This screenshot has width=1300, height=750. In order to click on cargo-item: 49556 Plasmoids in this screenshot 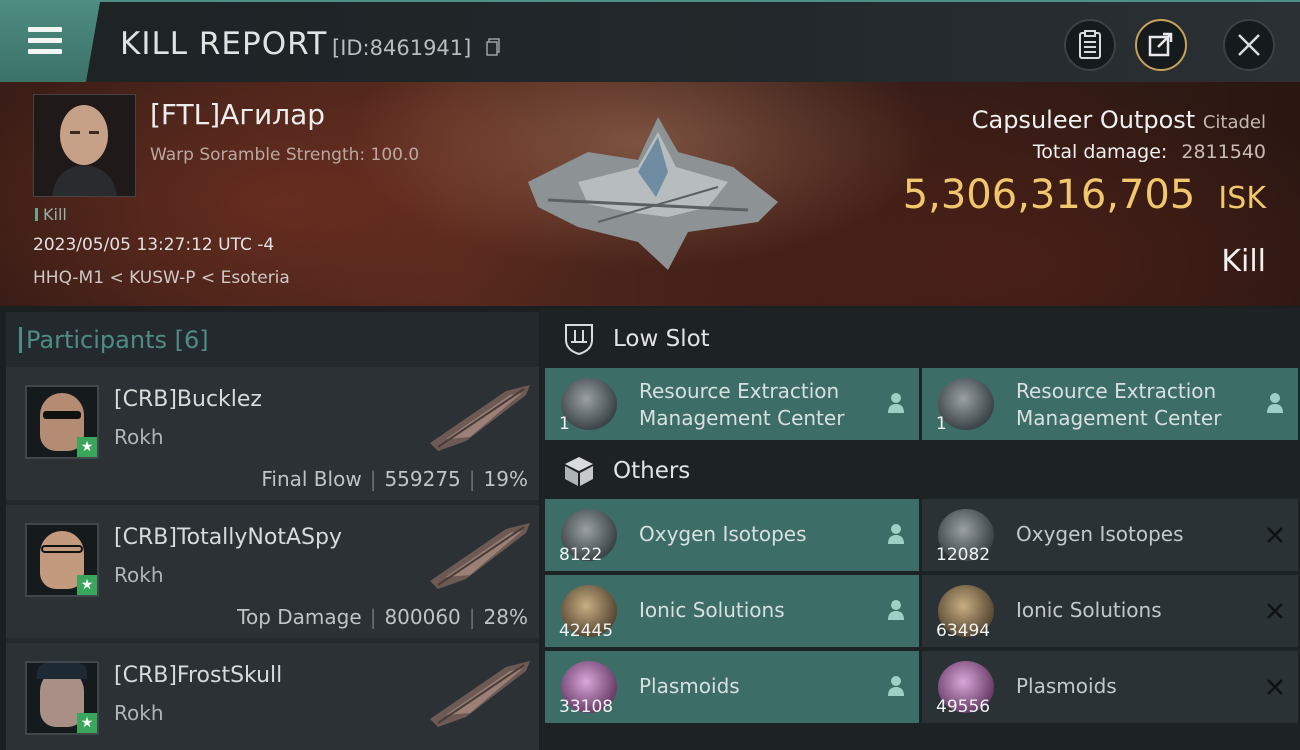, I will do `click(1110, 687)`.